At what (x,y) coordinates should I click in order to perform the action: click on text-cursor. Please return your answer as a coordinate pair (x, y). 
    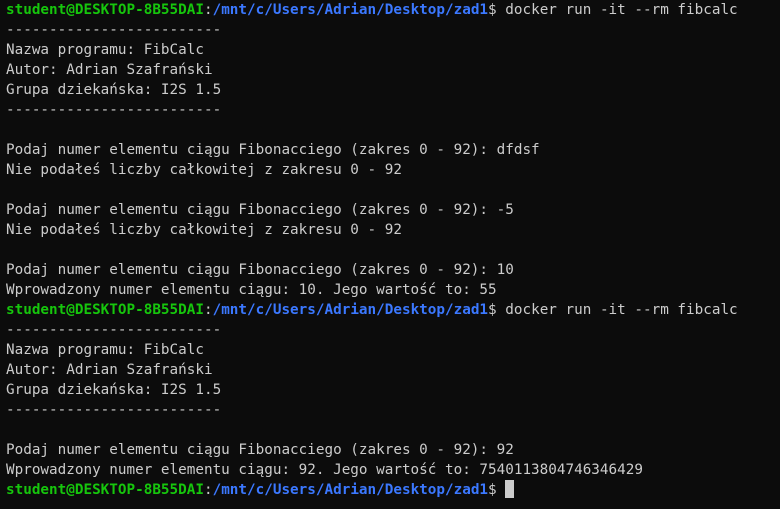
    Looking at the image, I should click on (510, 489).